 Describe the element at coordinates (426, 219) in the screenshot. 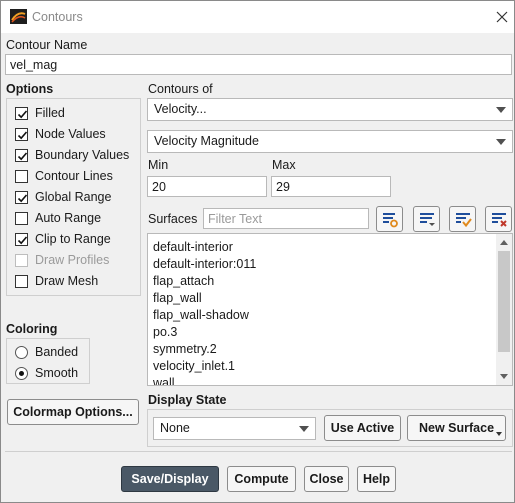

I see `surface-list-menu-button` at that location.